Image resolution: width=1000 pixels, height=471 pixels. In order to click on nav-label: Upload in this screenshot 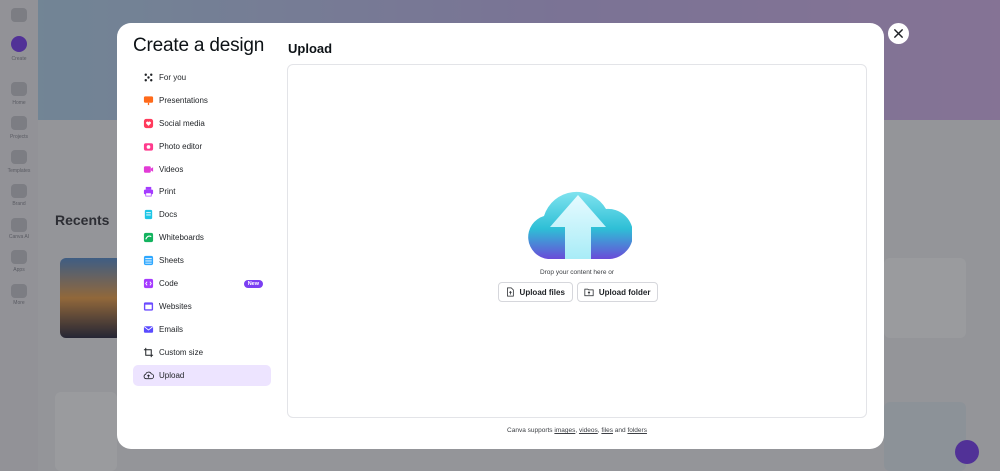, I will do `click(172, 375)`.